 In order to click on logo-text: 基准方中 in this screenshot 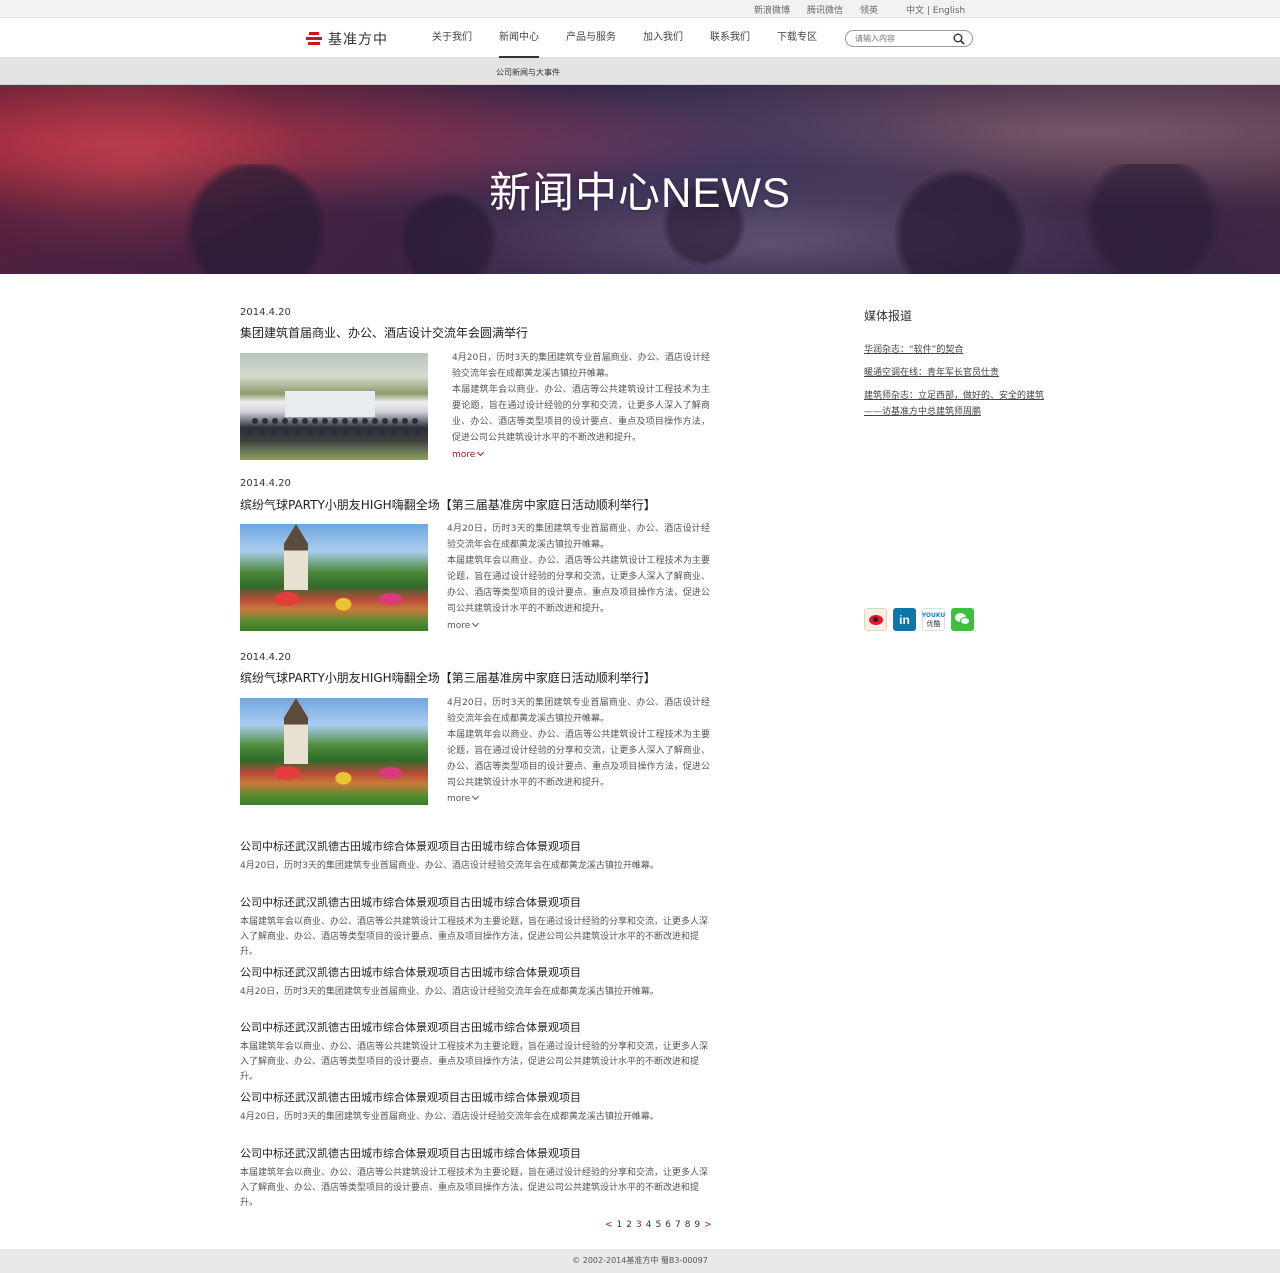, I will do `click(358, 40)`.